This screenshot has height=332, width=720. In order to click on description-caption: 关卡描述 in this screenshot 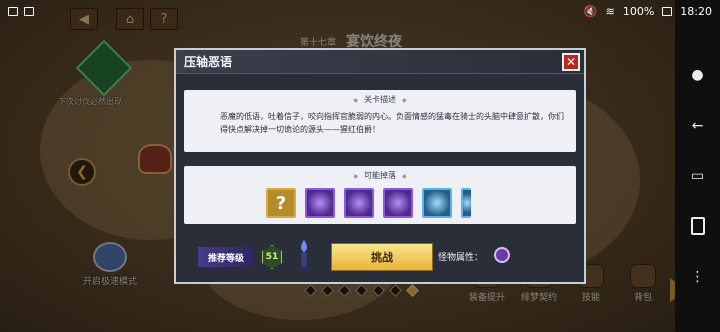, I will do `click(380, 99)`.